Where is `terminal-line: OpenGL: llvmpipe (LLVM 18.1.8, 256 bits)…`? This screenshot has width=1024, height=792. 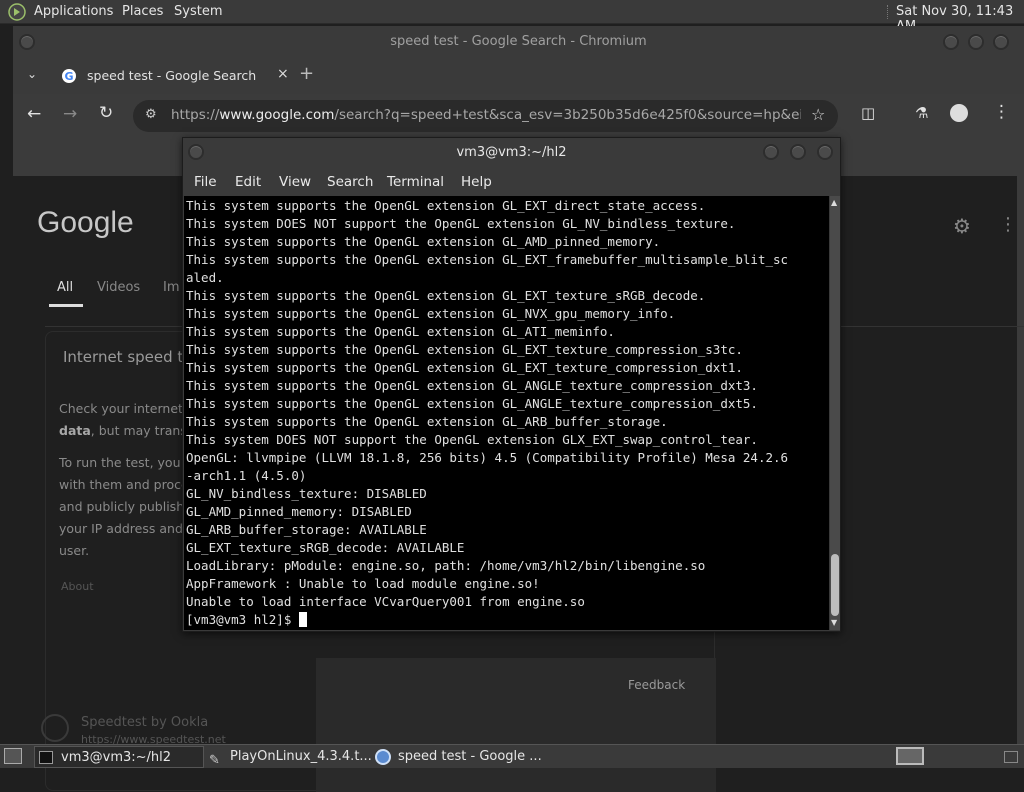 terminal-line: OpenGL: llvmpipe (LLVM 18.1.8, 256 bits)… is located at coordinates (487, 457).